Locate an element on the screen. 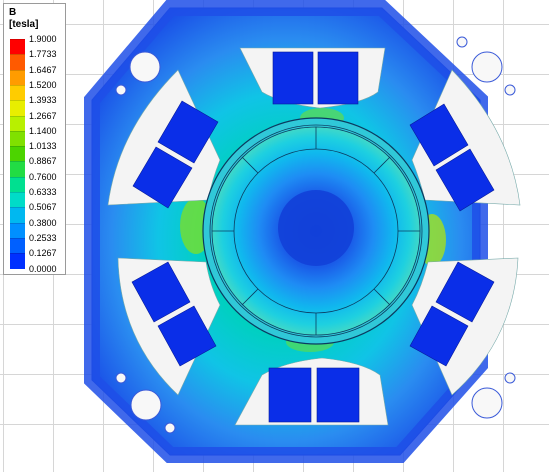 The width and height of the screenshot is (549, 472). hole-bottom-left-large is located at coordinates (146, 405).